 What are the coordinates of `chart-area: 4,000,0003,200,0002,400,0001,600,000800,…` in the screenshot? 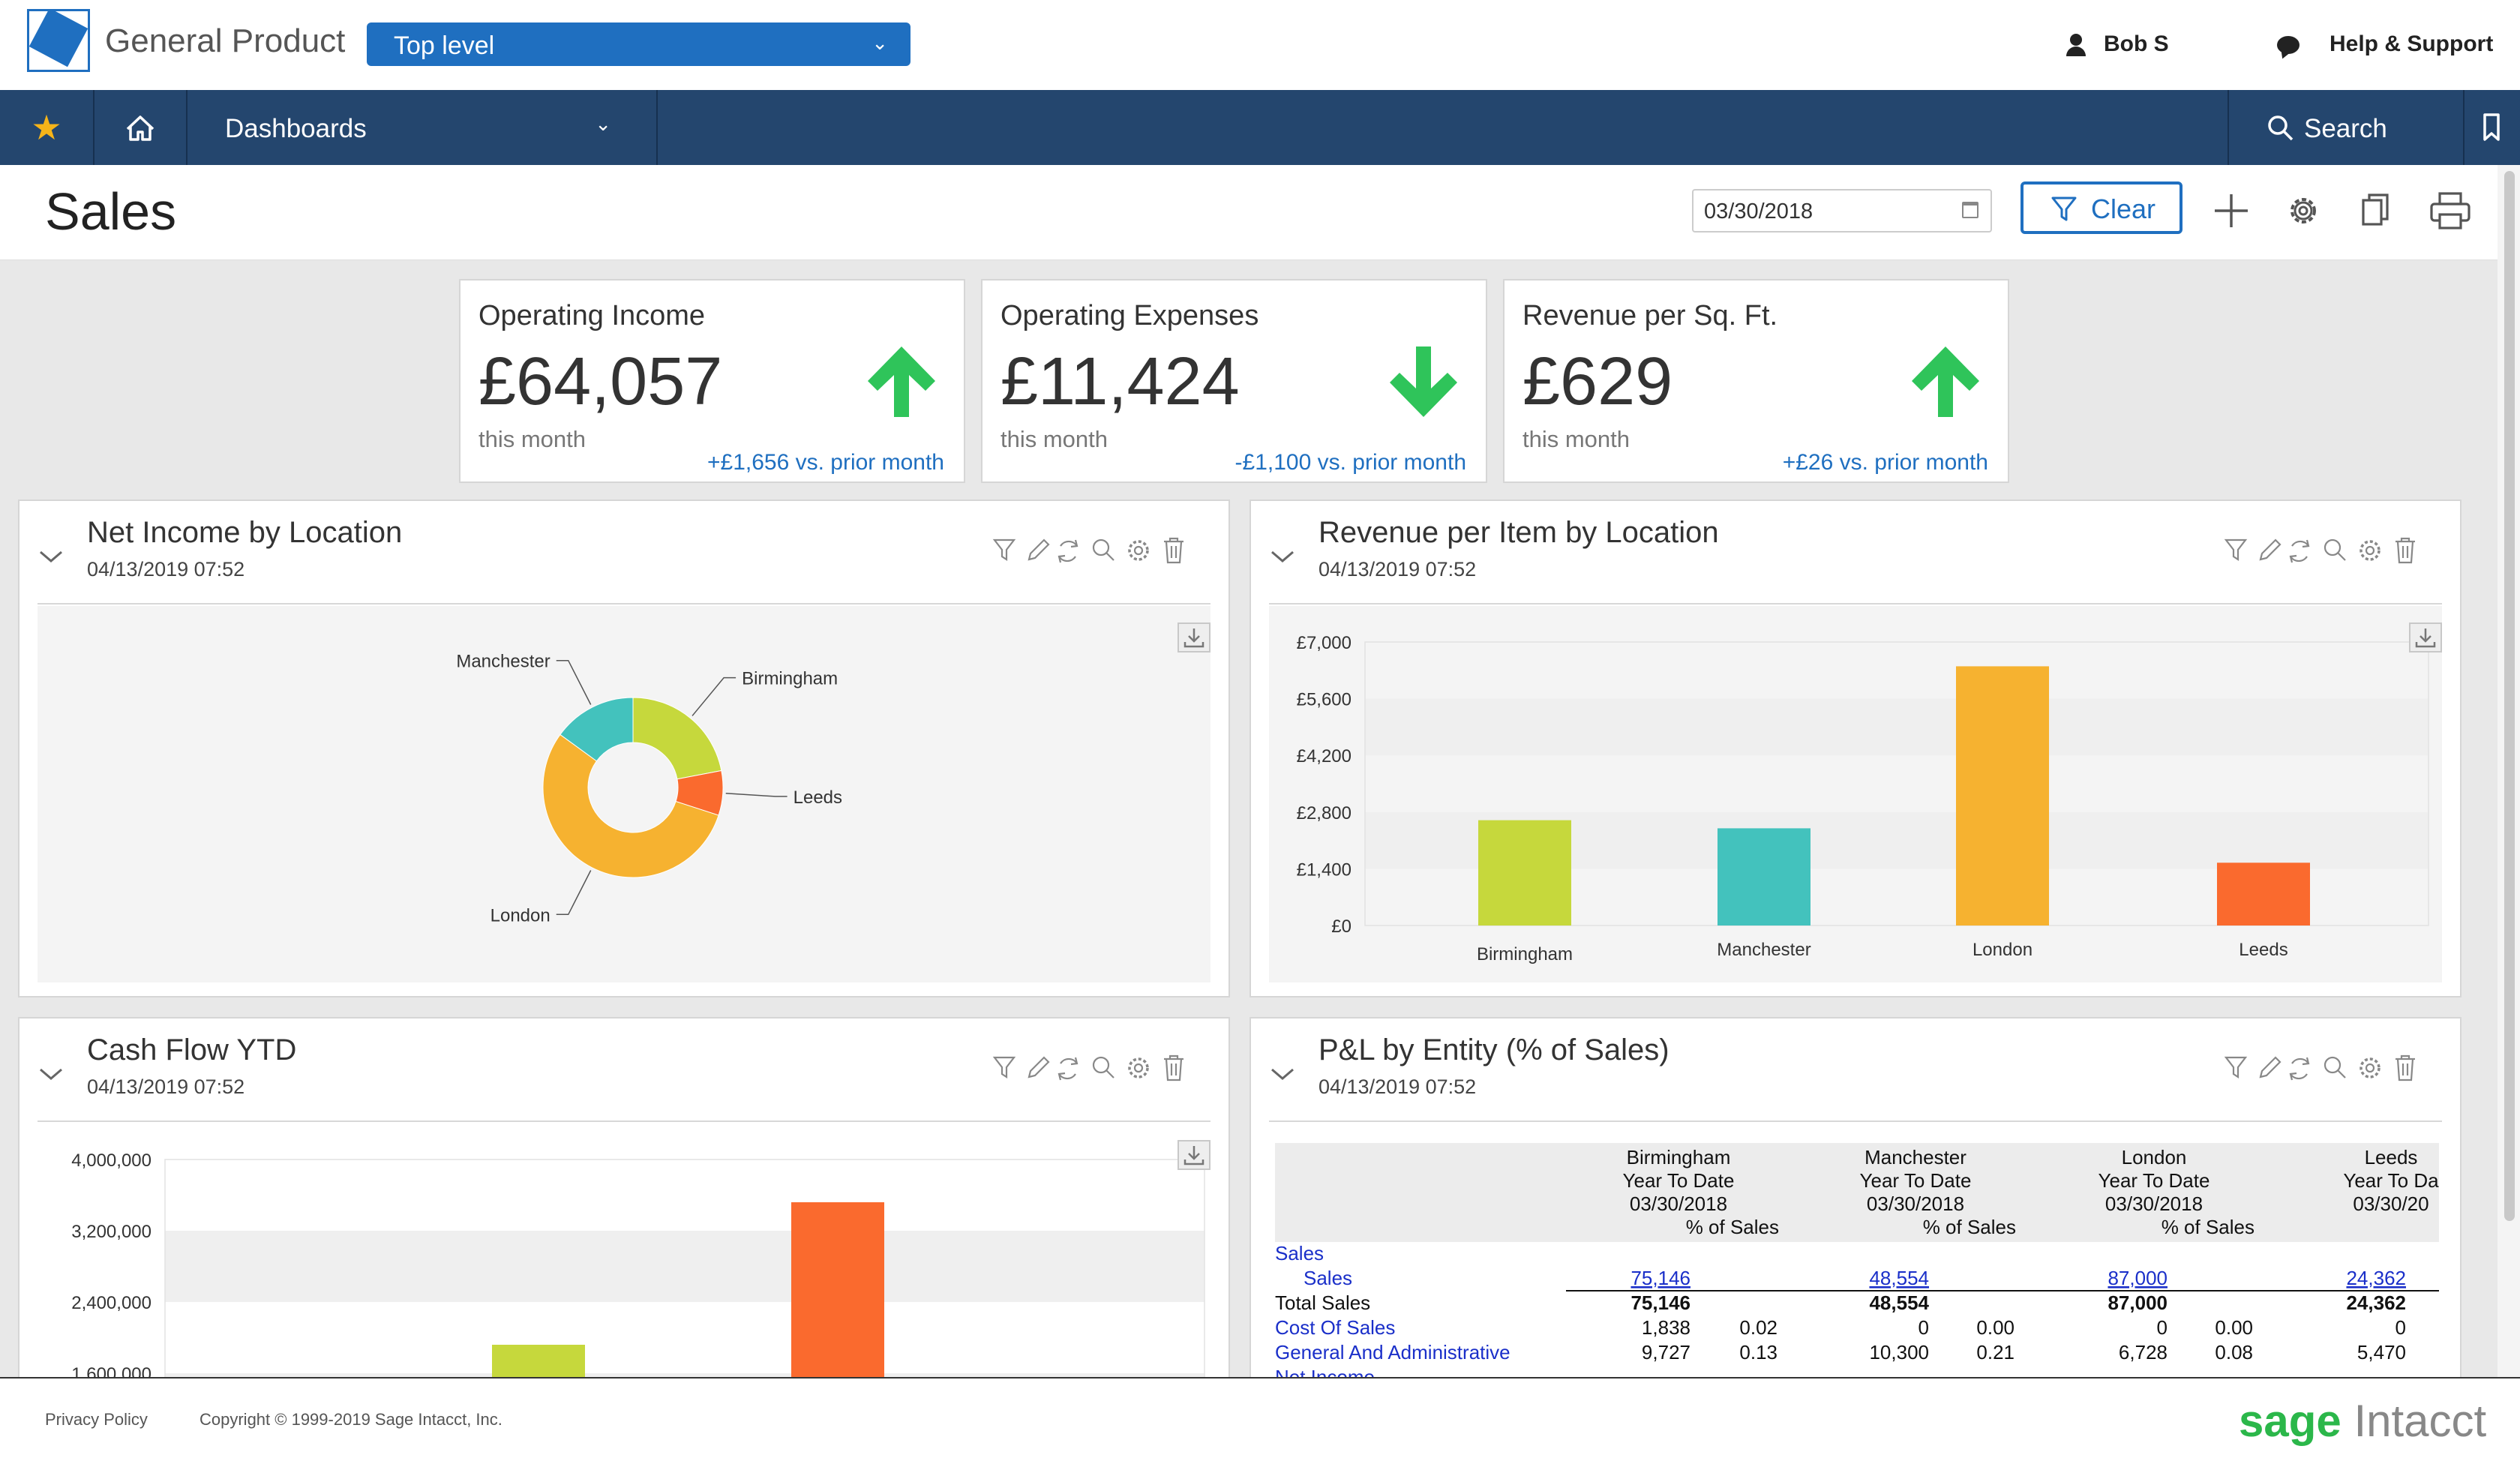 It's located at (624, 1257).